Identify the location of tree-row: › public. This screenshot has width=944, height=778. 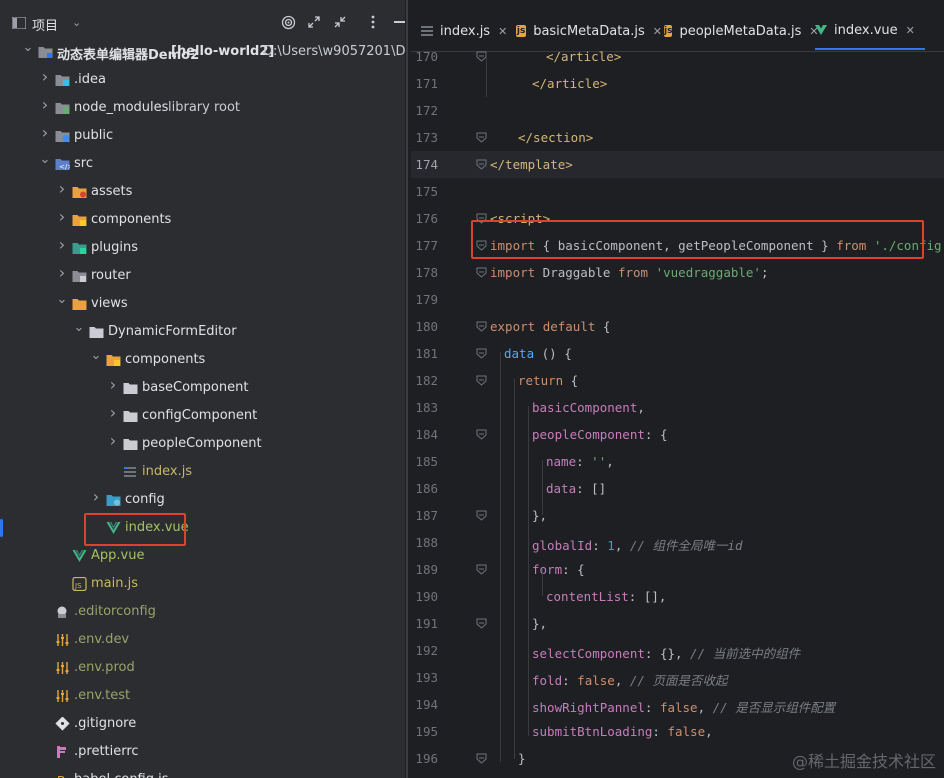
(202, 136).